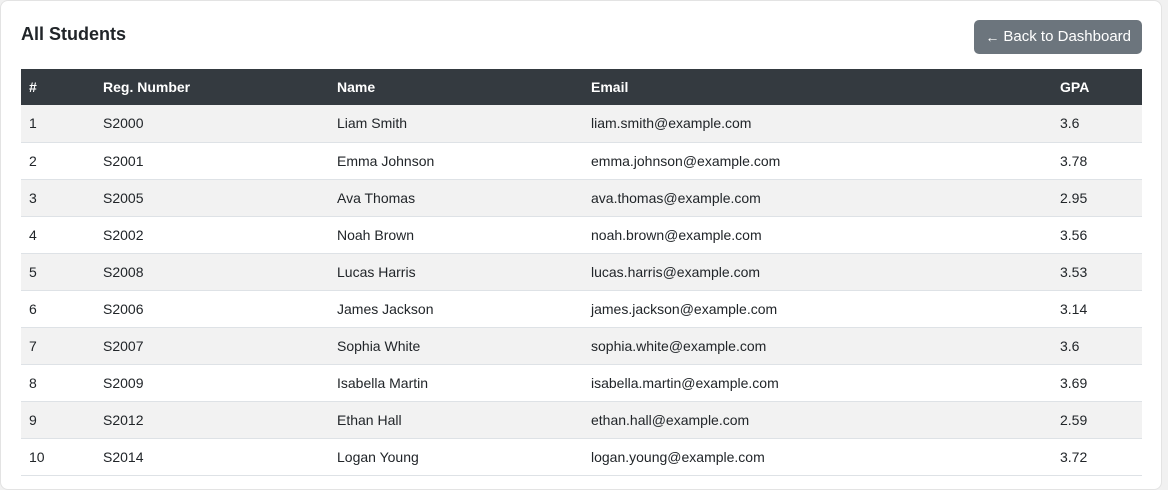 Image resolution: width=1168 pixels, height=490 pixels. What do you see at coordinates (817, 420) in the screenshot?
I see `cell-email: ethan.hall@example.com` at bounding box center [817, 420].